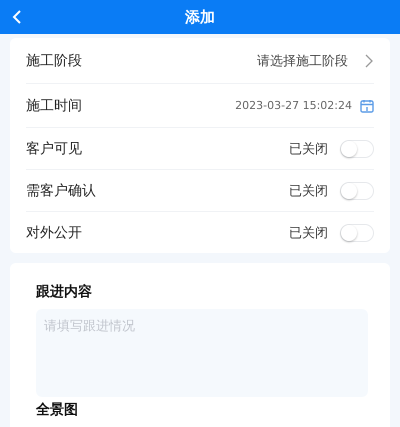 This screenshot has width=400, height=427. I want to click on chevron-icon, so click(369, 61).